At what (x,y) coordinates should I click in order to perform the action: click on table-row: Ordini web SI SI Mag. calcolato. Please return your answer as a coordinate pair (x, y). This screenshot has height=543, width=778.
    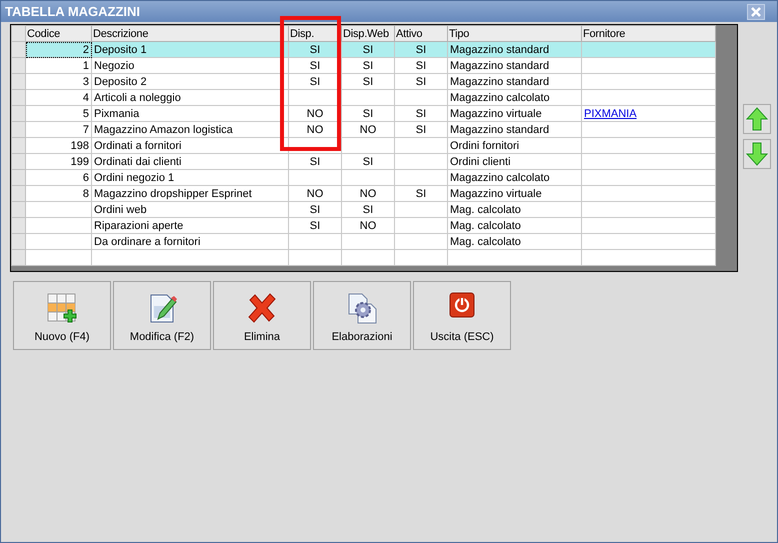
    Looking at the image, I should click on (364, 210).